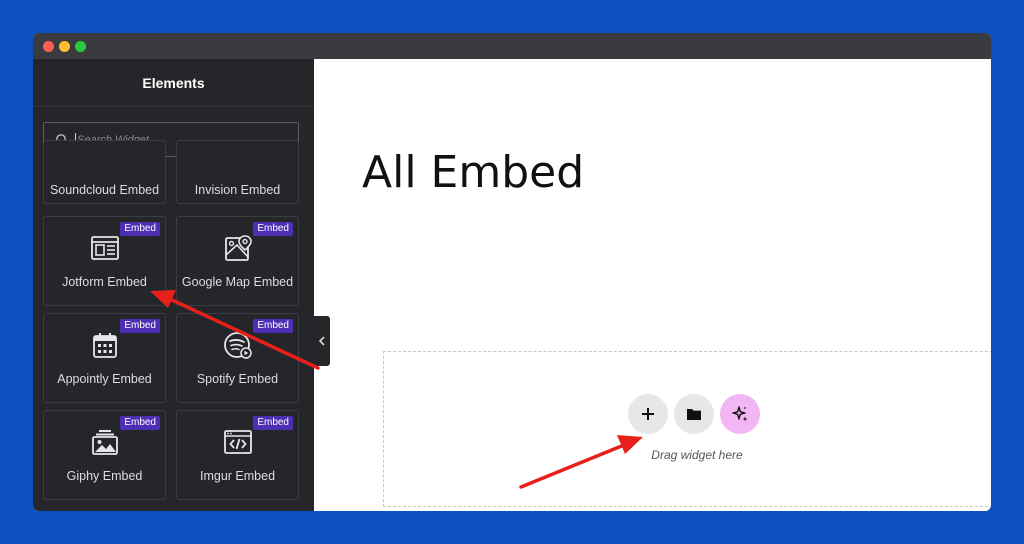  I want to click on image-icon, so click(104, 442).